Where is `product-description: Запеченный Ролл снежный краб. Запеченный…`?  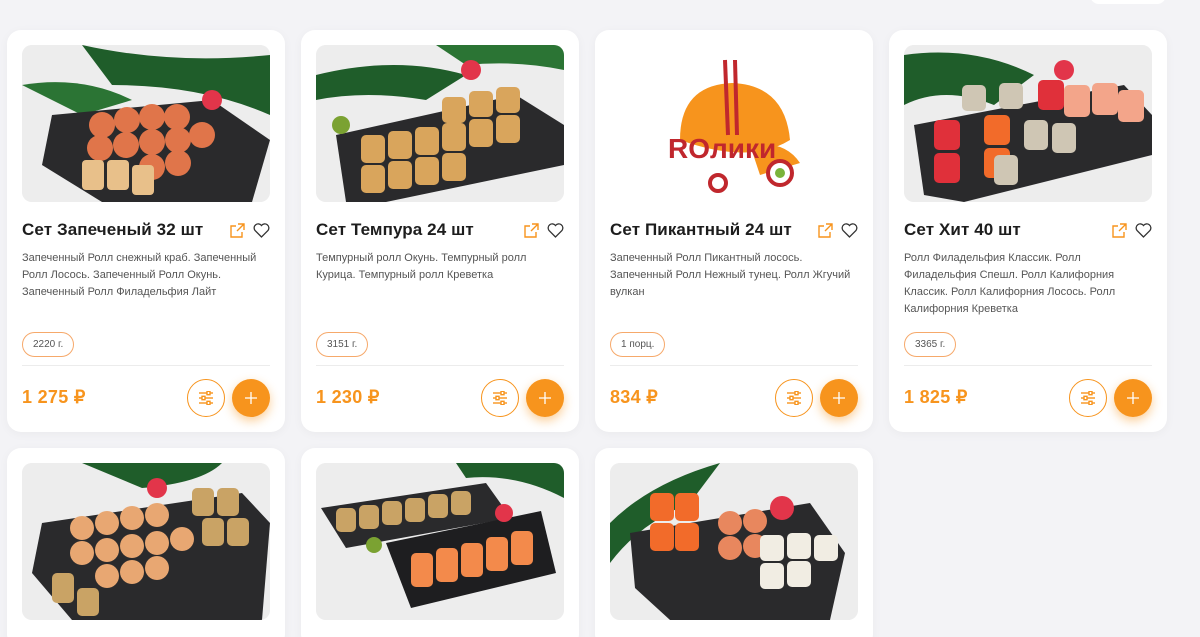 product-description: Запеченный Ролл снежный краб. Запеченный… is located at coordinates (139, 275).